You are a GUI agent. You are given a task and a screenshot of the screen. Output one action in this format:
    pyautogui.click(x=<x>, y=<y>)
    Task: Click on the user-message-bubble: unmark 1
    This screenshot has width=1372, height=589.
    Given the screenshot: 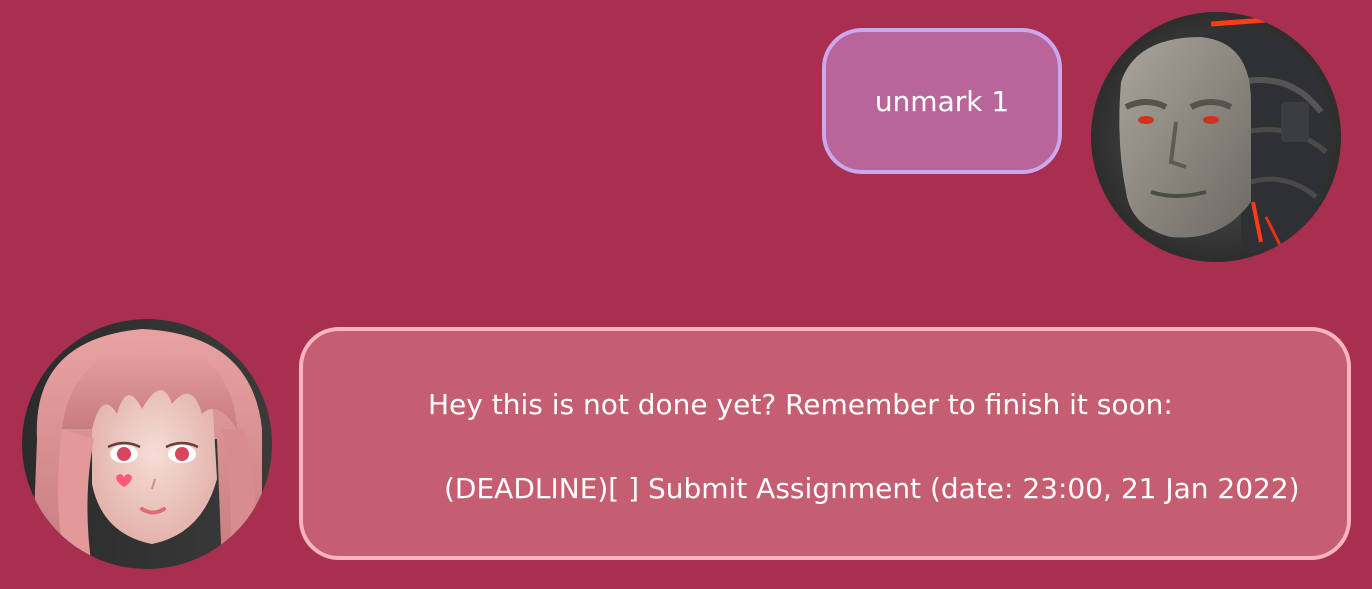 What is the action you would take?
    pyautogui.click(x=942, y=101)
    